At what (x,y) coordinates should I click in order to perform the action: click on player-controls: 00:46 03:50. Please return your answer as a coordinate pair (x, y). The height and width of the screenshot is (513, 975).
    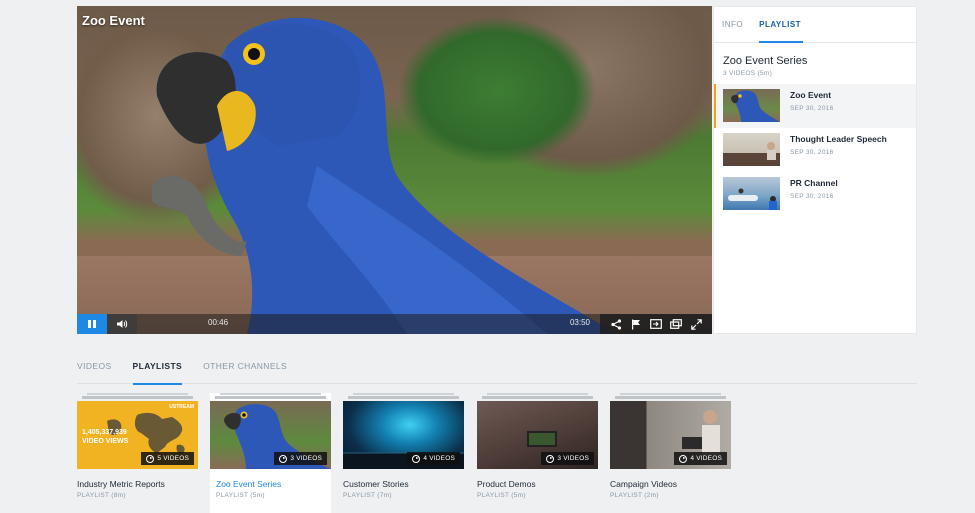
    Looking at the image, I should click on (394, 324).